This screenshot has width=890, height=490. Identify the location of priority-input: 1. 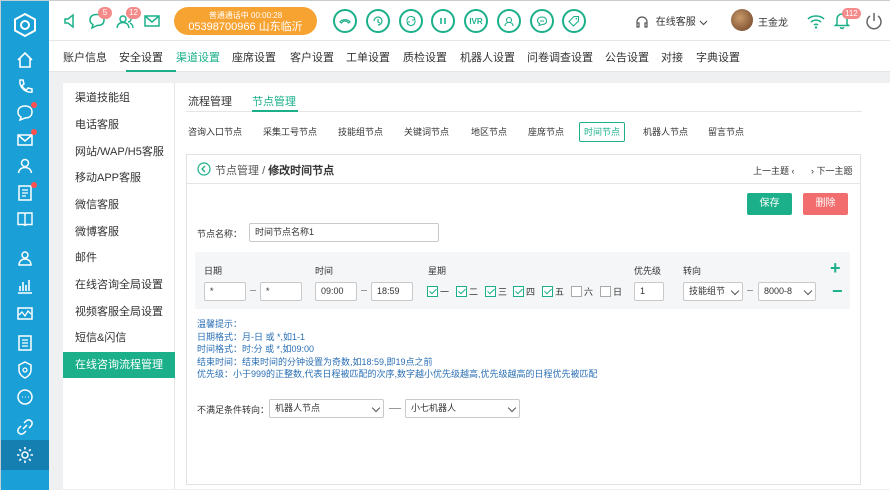
(649, 291).